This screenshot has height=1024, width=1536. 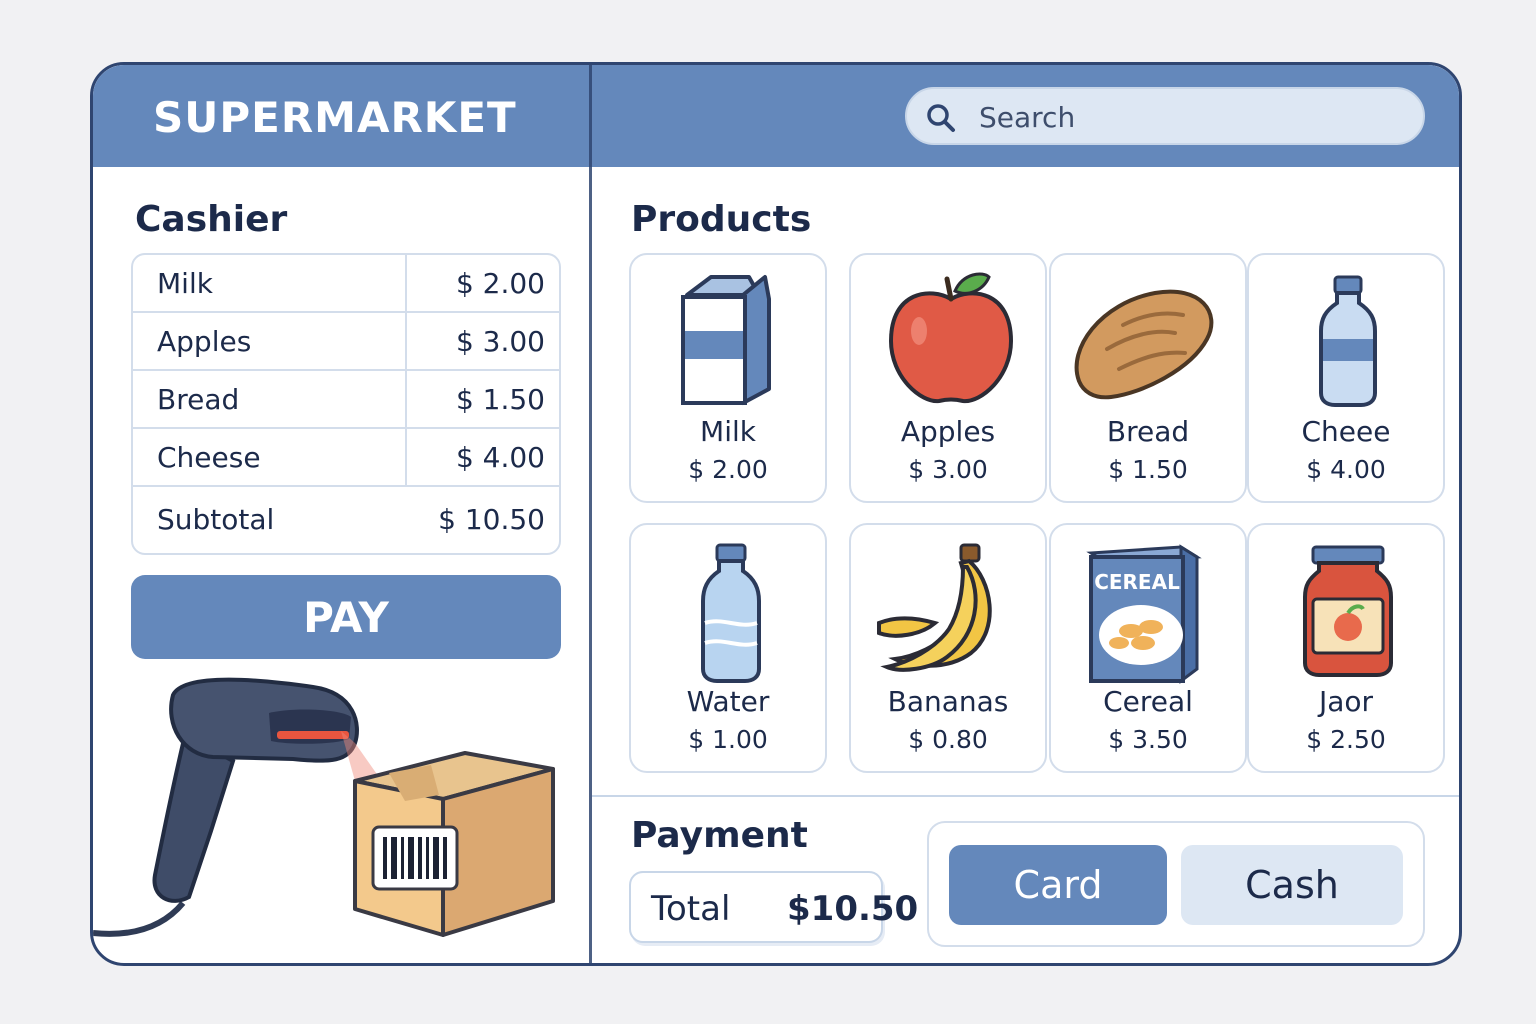 I want to click on cereal-box-icon: CEREAL, so click(x=1144, y=614).